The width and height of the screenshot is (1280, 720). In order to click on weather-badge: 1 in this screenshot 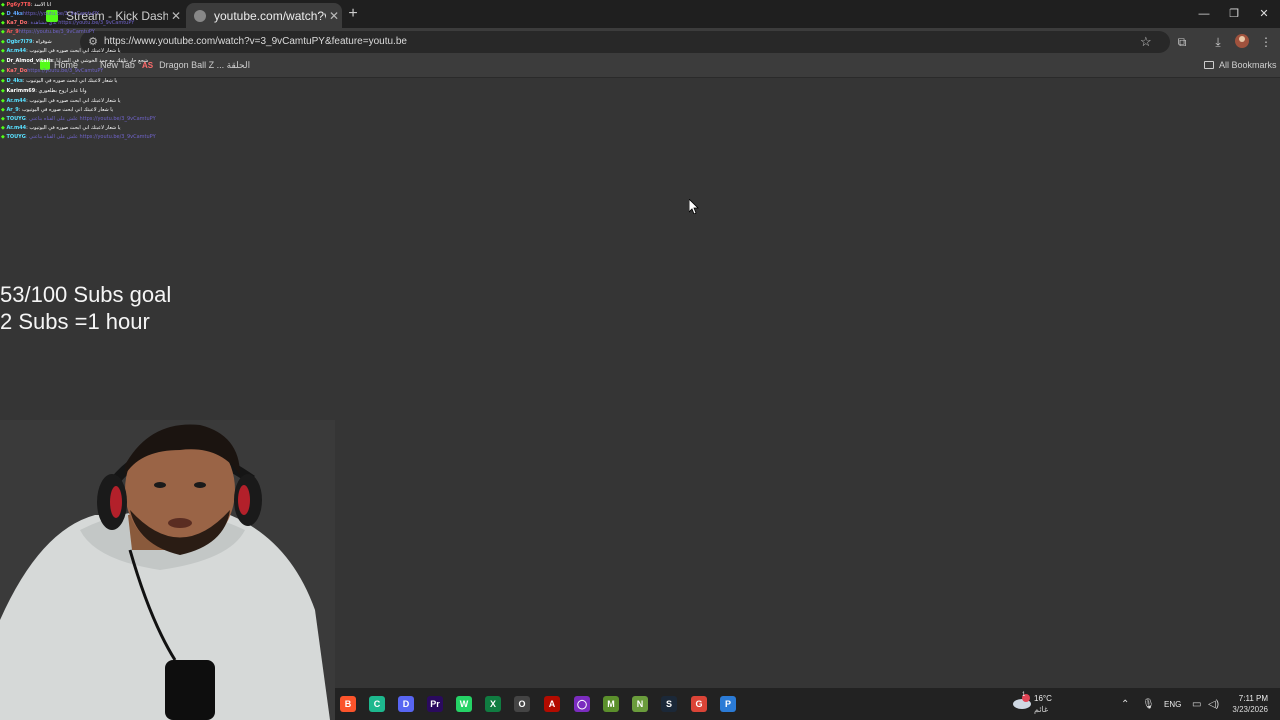, I will do `click(1024, 695)`.